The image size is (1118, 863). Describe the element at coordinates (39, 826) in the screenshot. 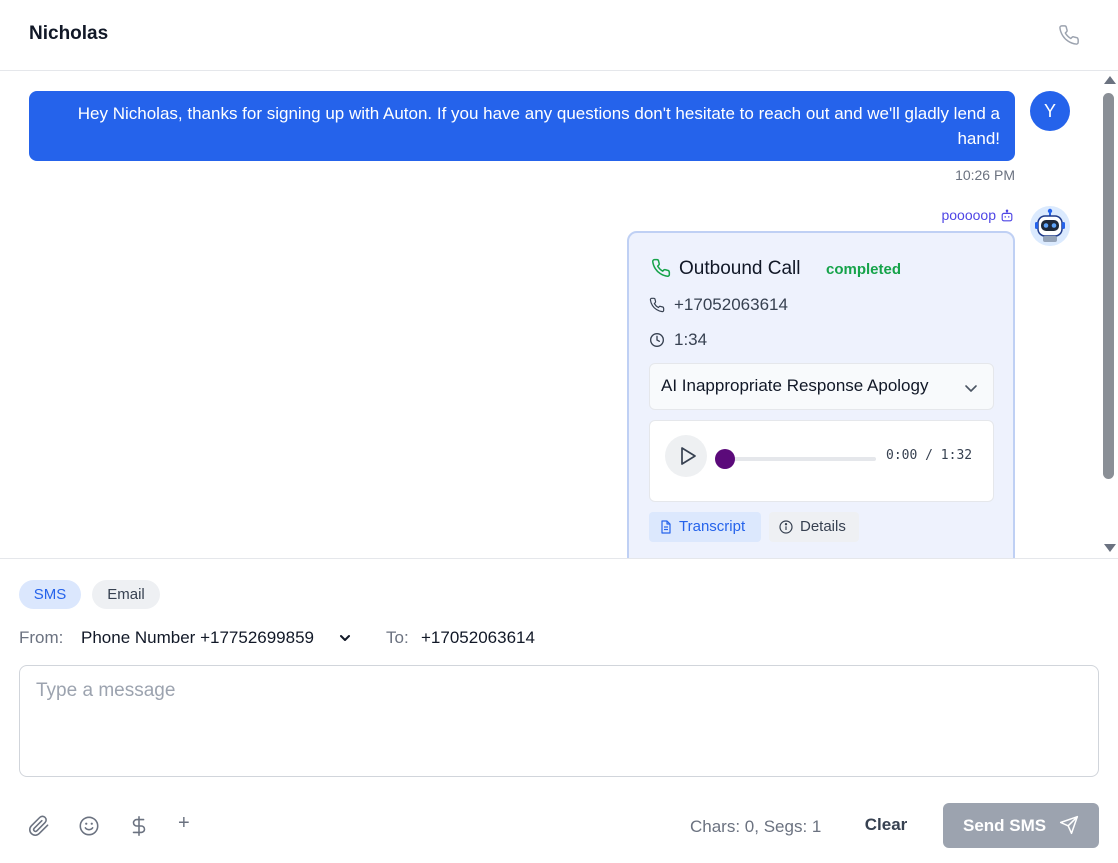

I see `paperclip-icon` at that location.